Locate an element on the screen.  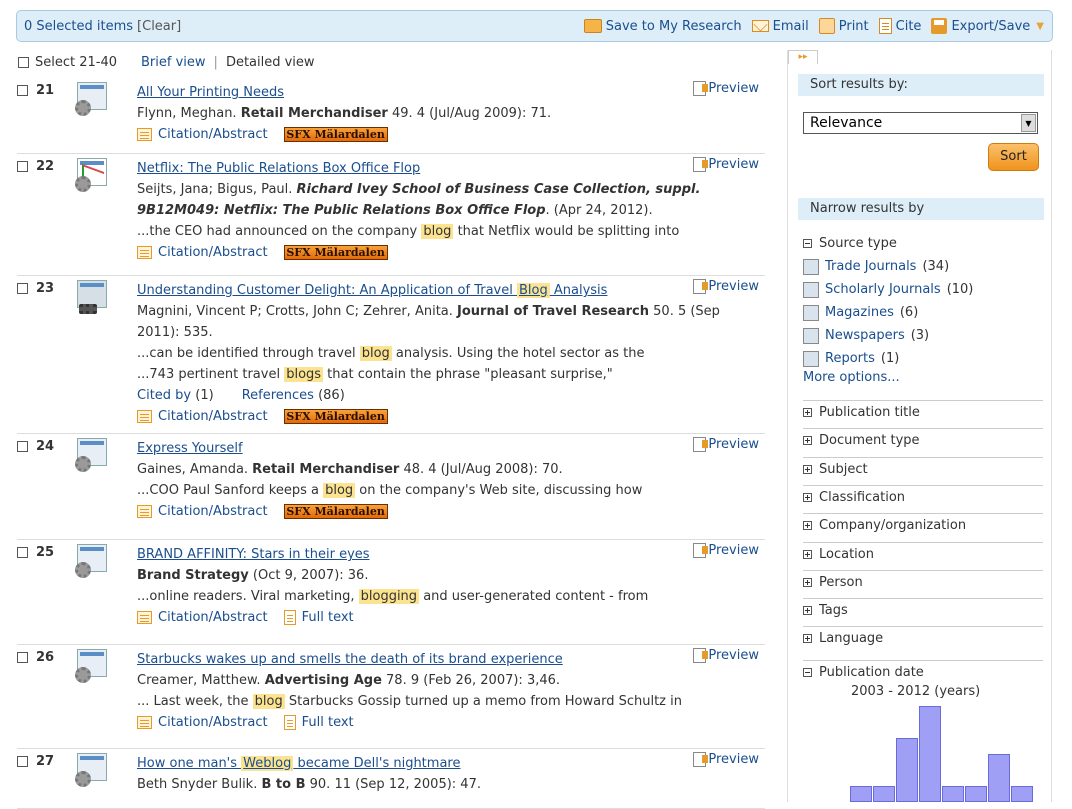
print-button: Print is located at coordinates (843, 26).